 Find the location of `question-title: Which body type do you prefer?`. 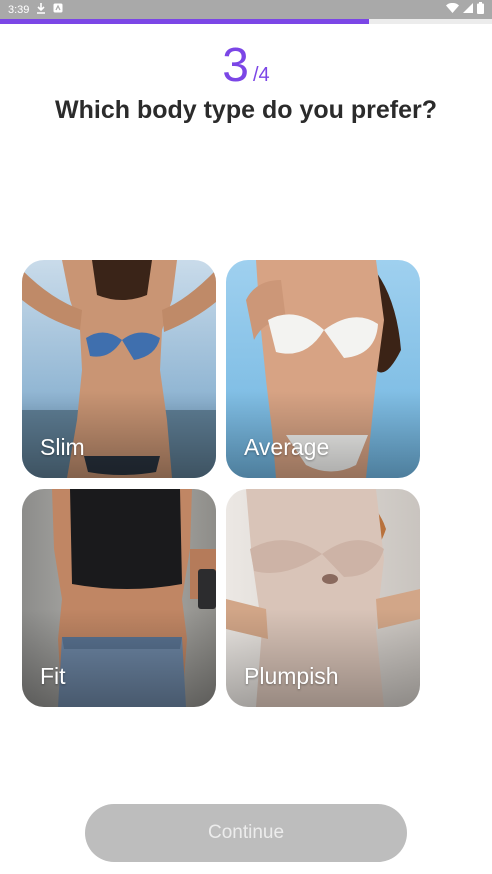

question-title: Which body type do you prefer? is located at coordinates (246, 110).